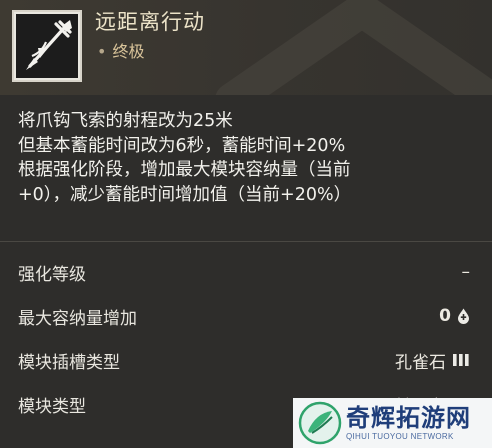 The image size is (492, 448). What do you see at coordinates (246, 360) in the screenshot?
I see `stat-row-socket-type: 模块插槽类型 孔雀石` at bounding box center [246, 360].